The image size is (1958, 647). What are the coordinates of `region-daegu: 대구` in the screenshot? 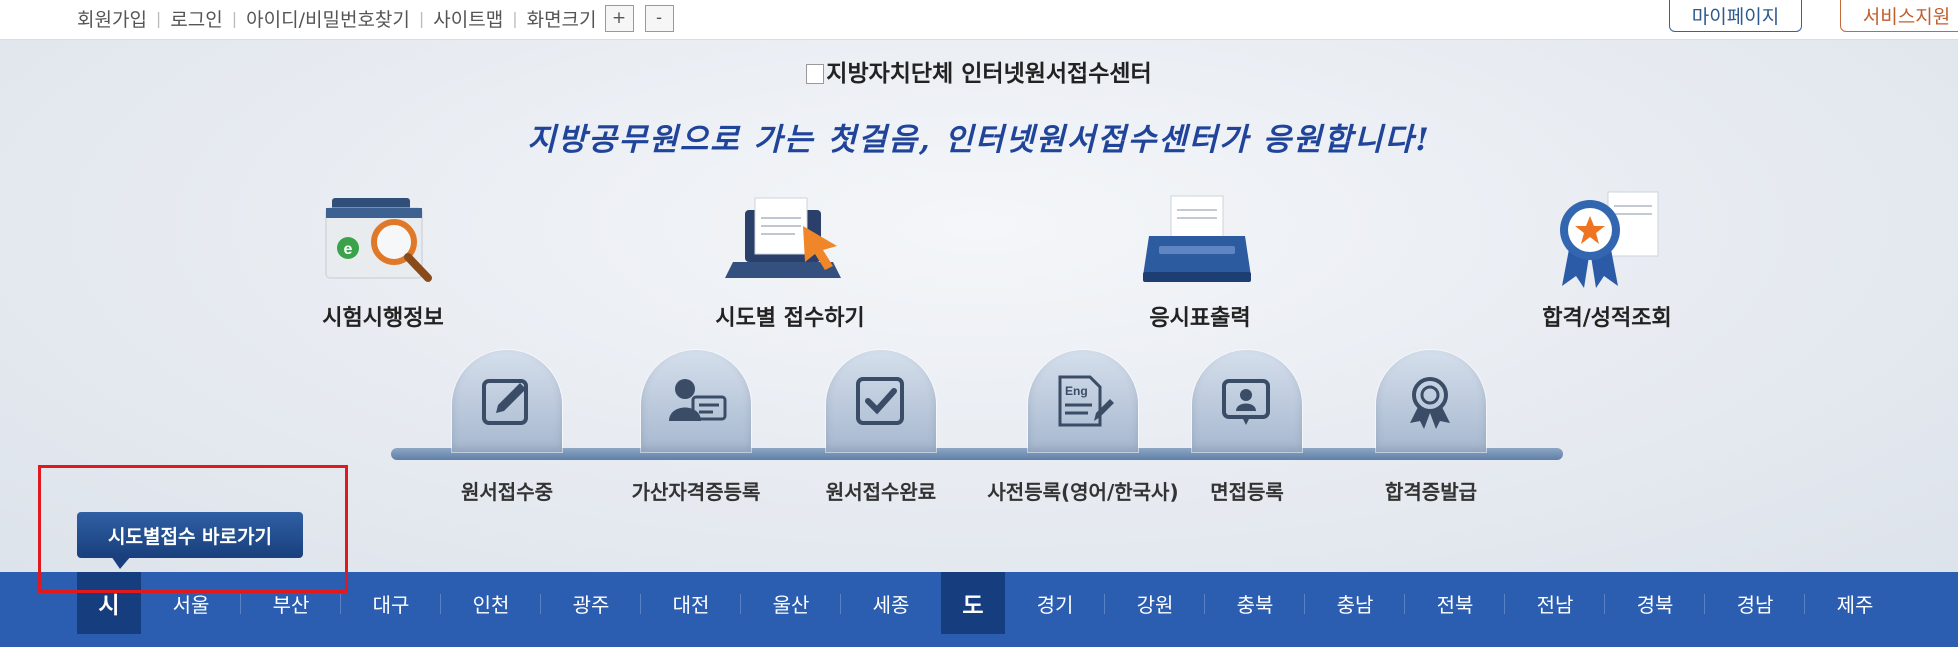 It's located at (391, 603).